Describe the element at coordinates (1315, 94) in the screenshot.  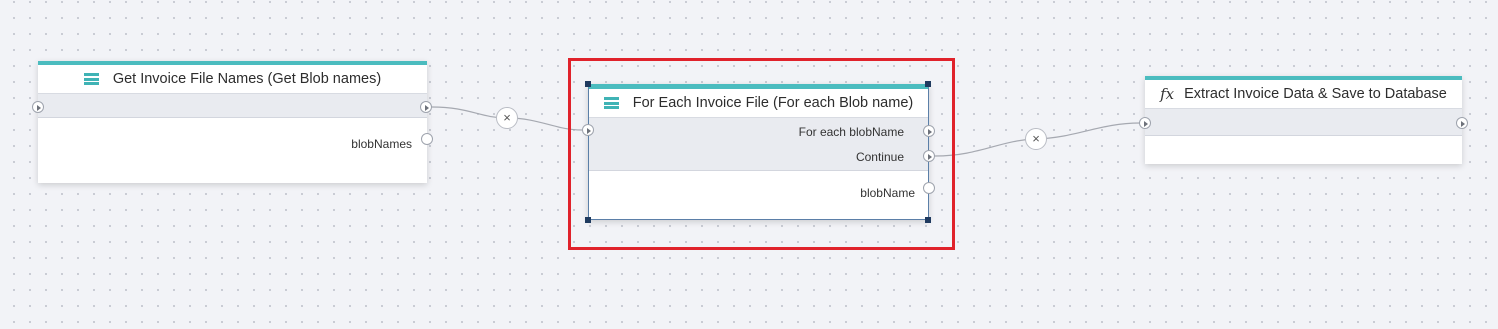
I see `node-title: Extract Invoice Data & Save to Database` at that location.